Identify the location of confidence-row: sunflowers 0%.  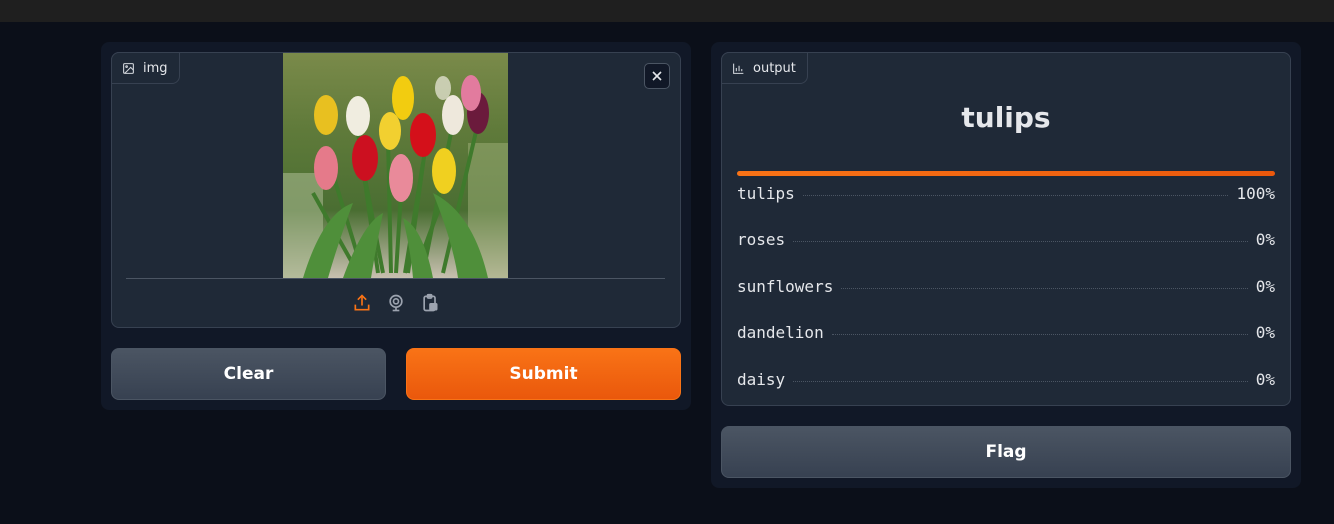
(1006, 287).